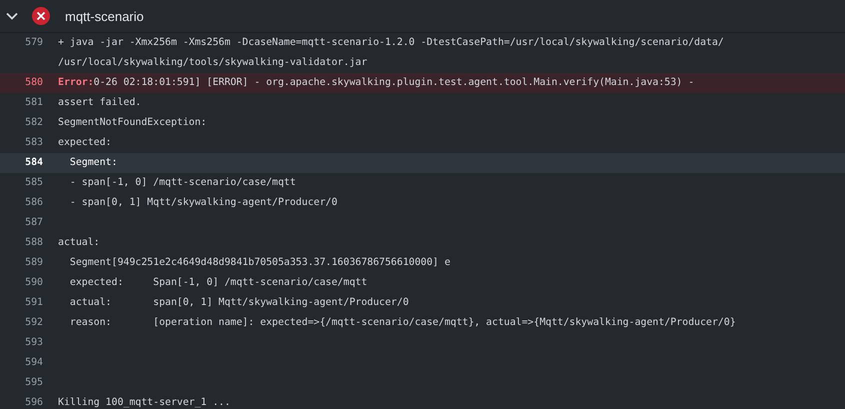 Image resolution: width=845 pixels, height=409 pixels. Describe the element at coordinates (33, 123) in the screenshot. I see `line-number: 582` at that location.